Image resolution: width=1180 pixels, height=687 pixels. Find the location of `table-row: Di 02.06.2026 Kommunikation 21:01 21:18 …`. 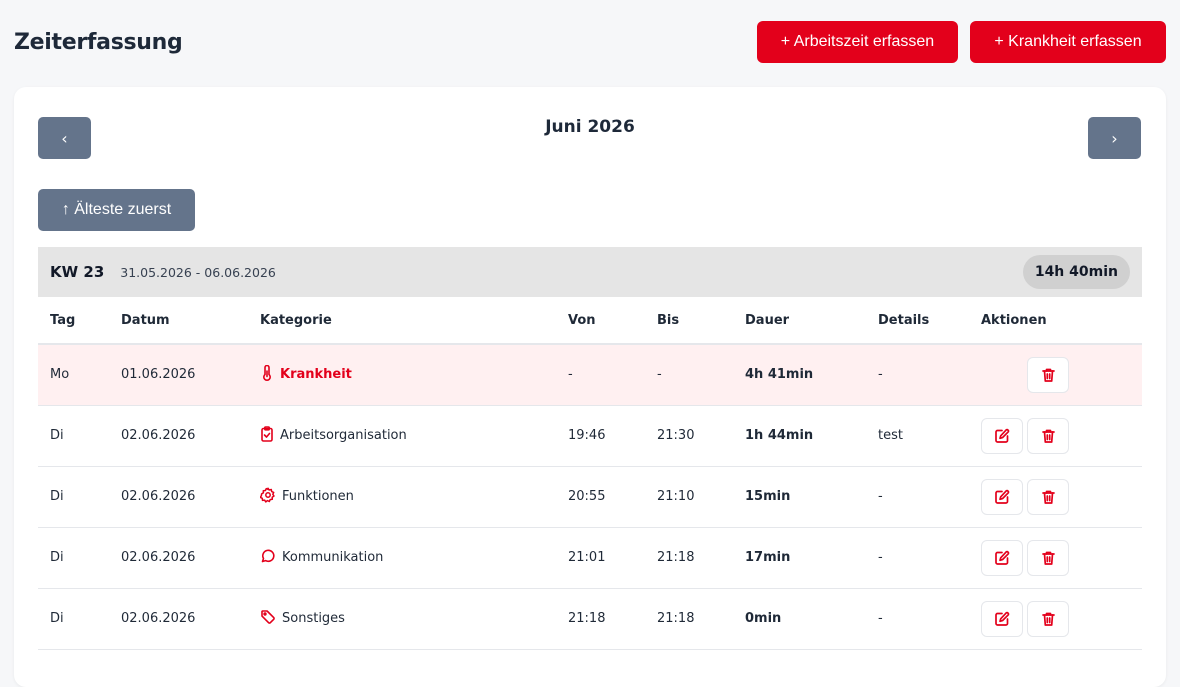

table-row: Di 02.06.2026 Kommunikation 21:01 21:18 … is located at coordinates (590, 558).